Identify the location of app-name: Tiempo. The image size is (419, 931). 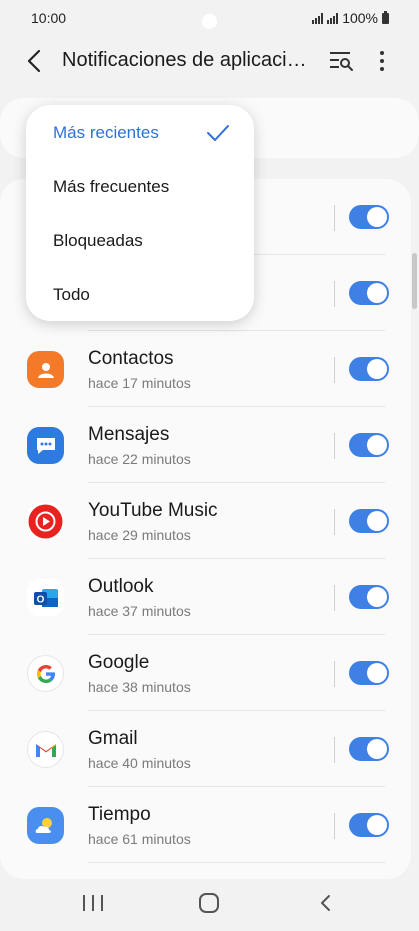
(119, 814).